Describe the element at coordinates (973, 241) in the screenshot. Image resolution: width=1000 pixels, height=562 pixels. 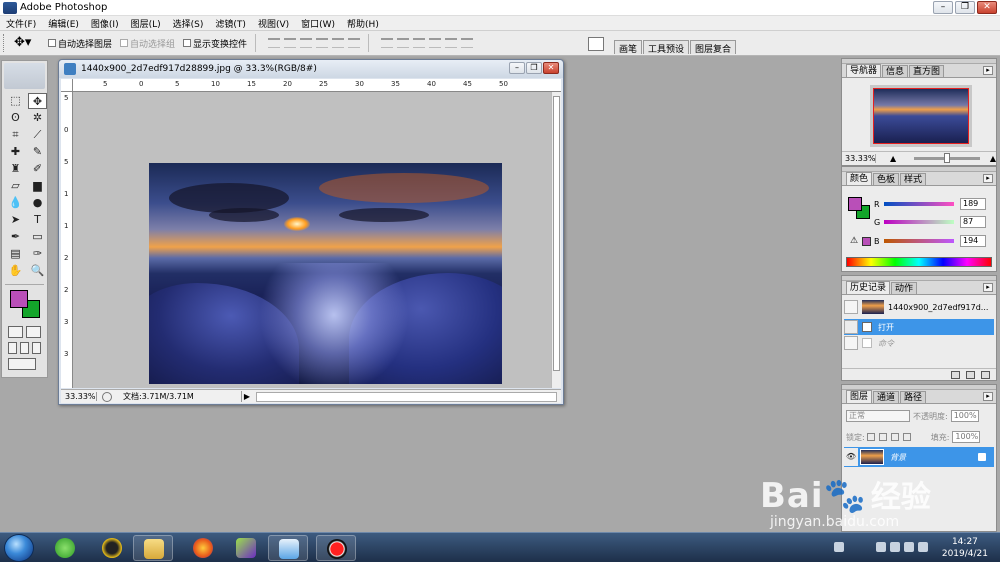
I see `blue-value: 194` at that location.